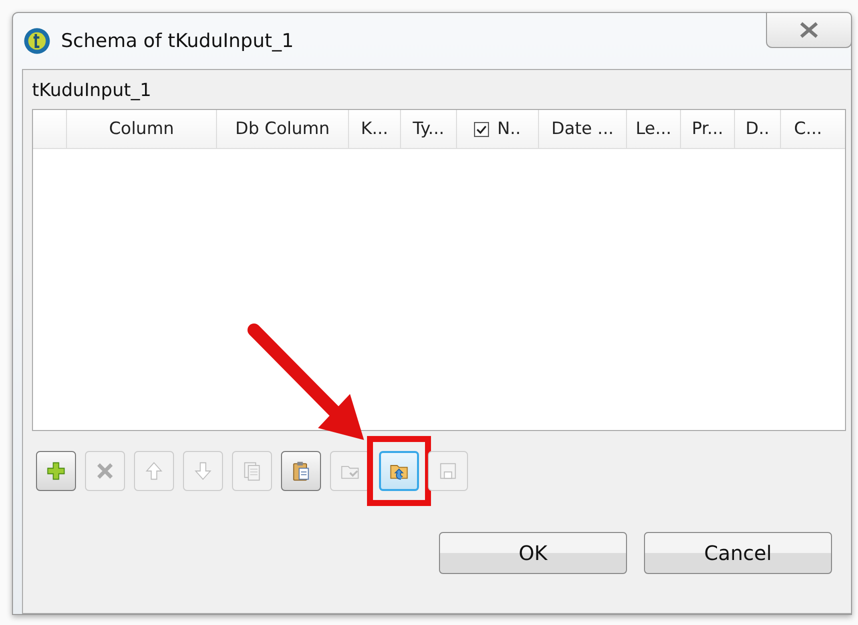 Image resolution: width=858 pixels, height=625 pixels. I want to click on floppy-icon, so click(448, 471).